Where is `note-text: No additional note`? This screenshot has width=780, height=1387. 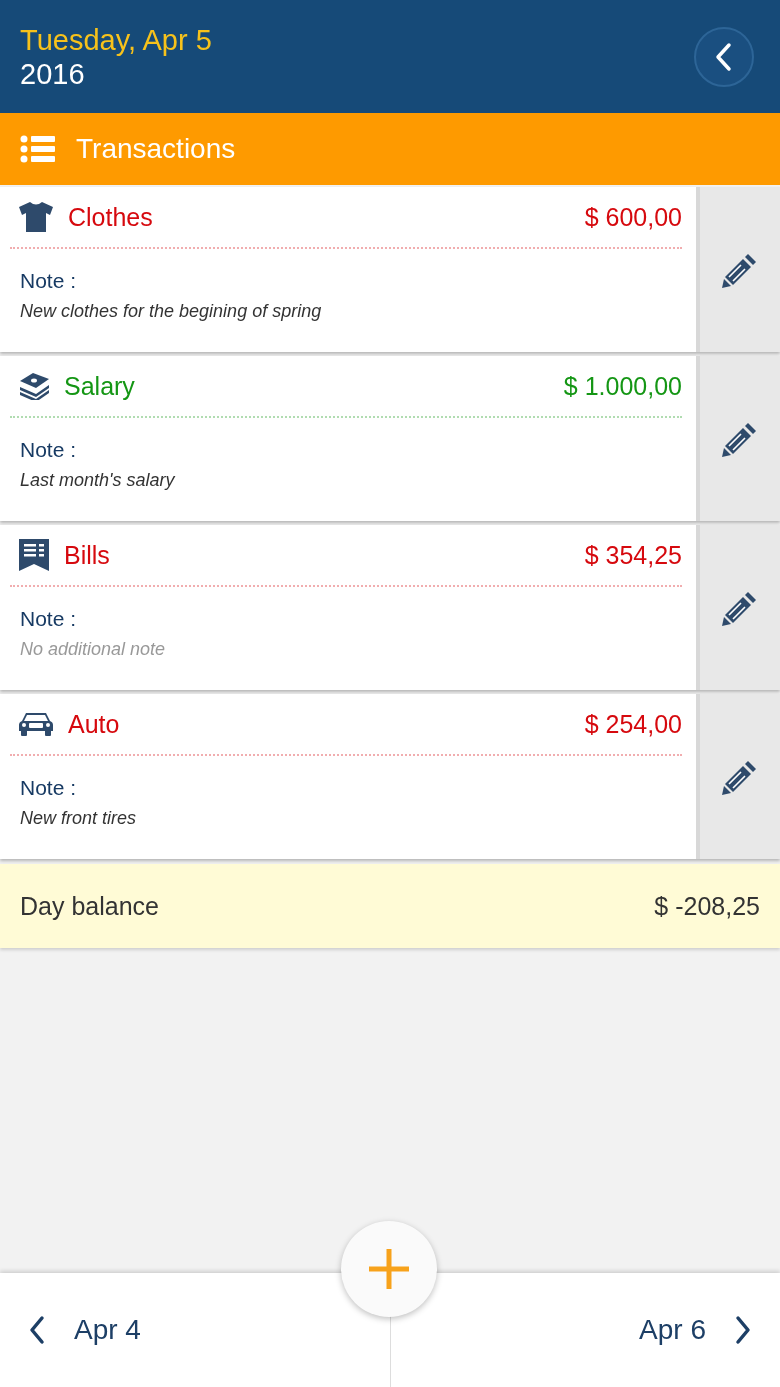 note-text: No additional note is located at coordinates (93, 649).